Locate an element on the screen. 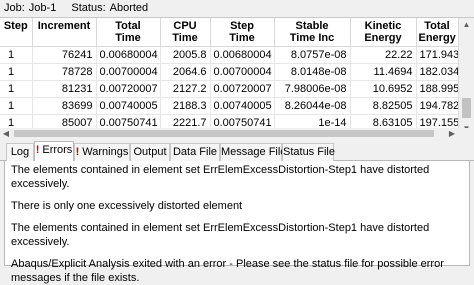  col-header-kinetic-energy: Kinetic Energy is located at coordinates (383, 32).